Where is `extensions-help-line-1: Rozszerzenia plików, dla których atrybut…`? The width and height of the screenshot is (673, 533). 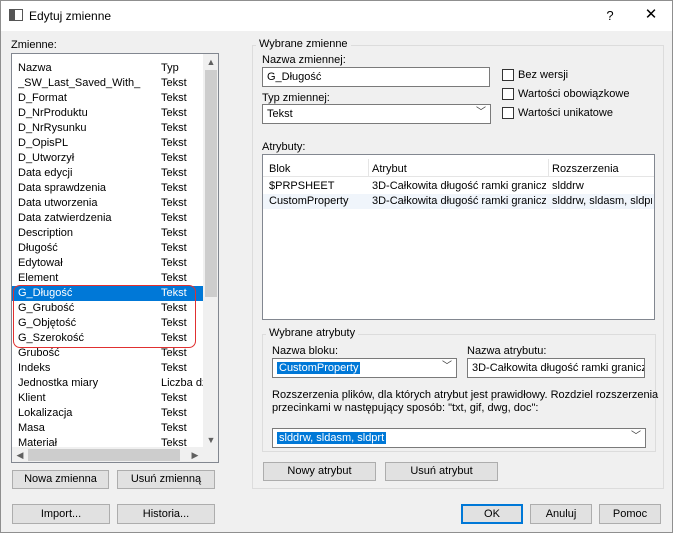 extensions-help-line-1: Rozszerzenia plików, dla których atrybut… is located at coordinates (465, 395).